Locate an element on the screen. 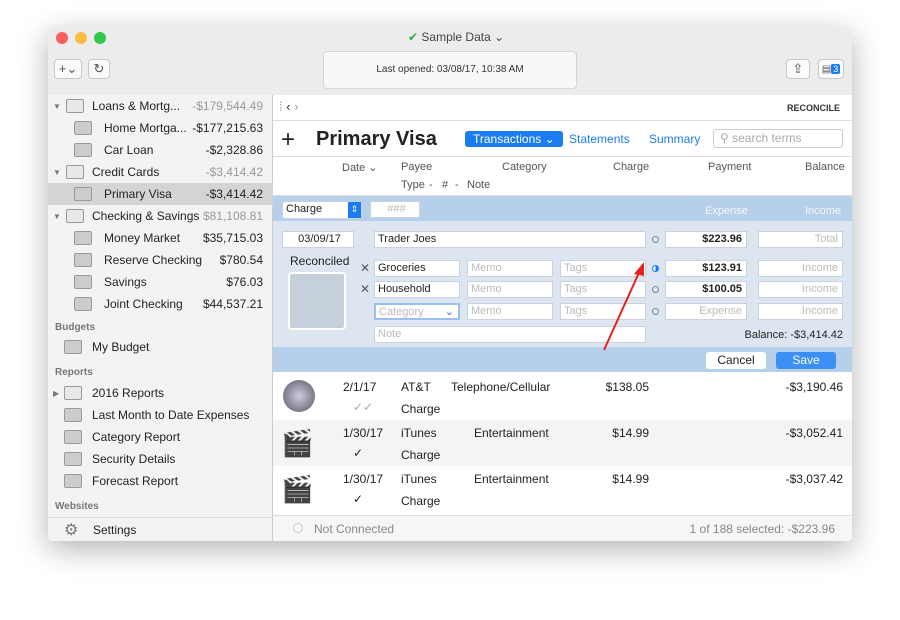  sidebar-item-account: Primary Visa -$3,414.42 is located at coordinates (160, 194).